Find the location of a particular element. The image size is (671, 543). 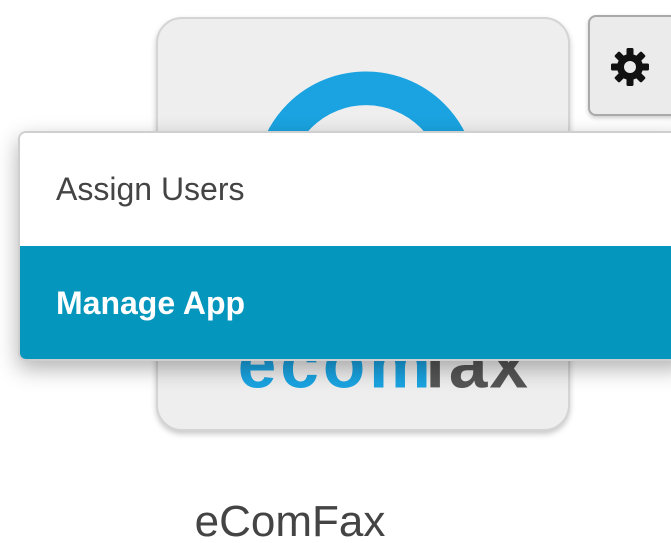

settings-gear-button is located at coordinates (629, 65).